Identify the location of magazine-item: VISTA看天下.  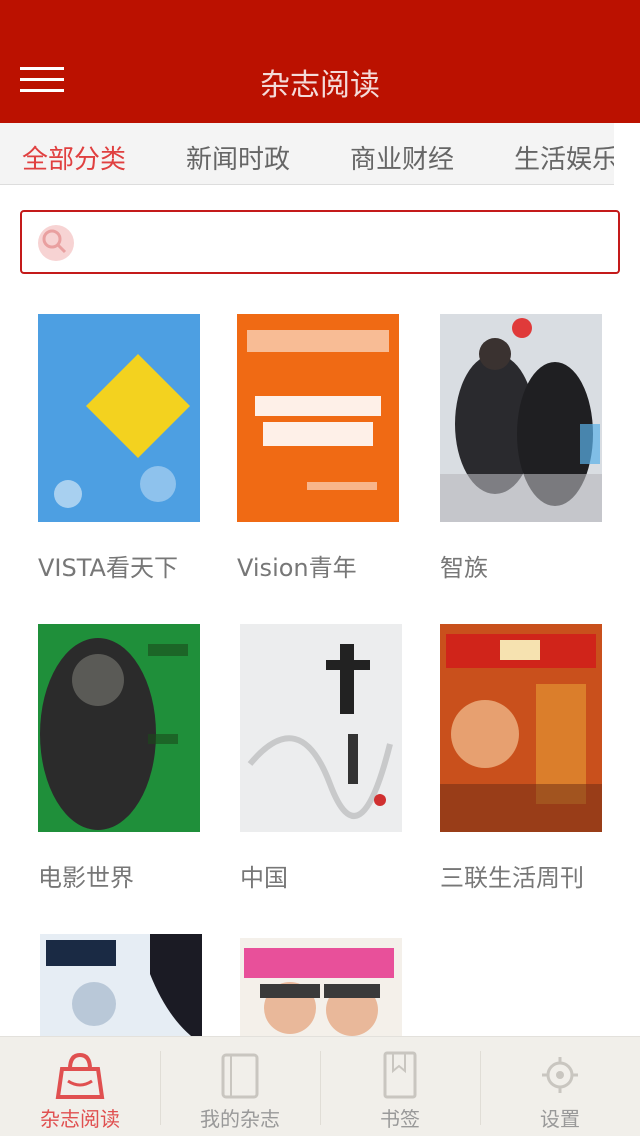
(119, 448).